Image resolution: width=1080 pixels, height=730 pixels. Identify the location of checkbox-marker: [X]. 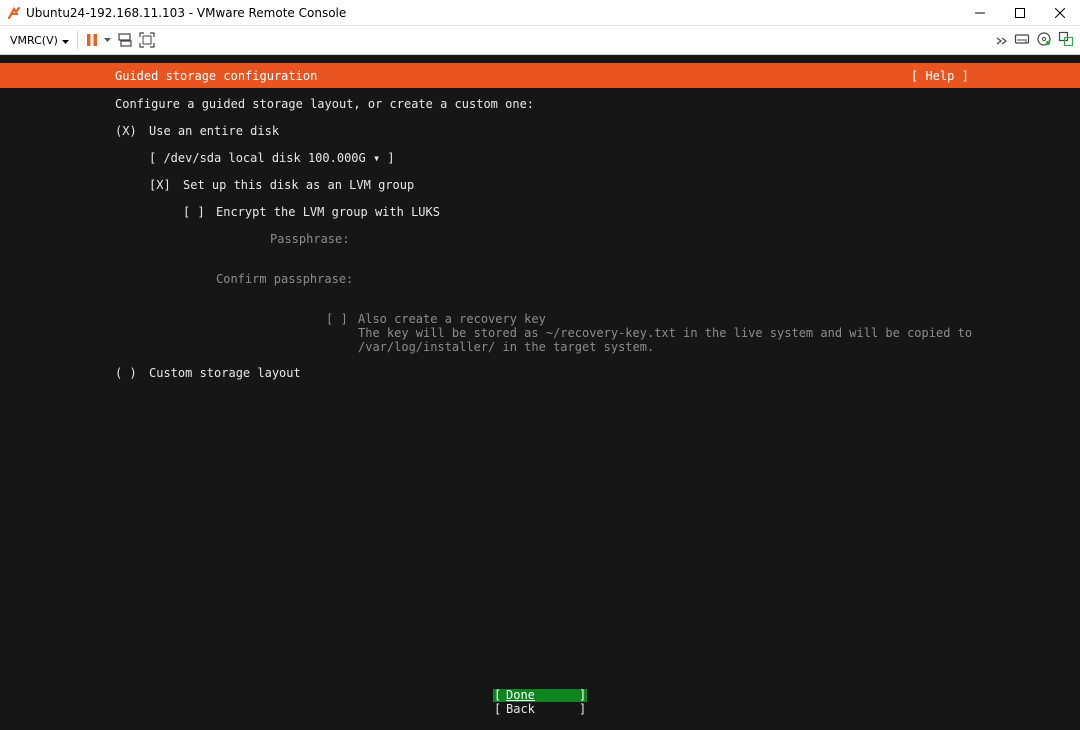
(160, 185).